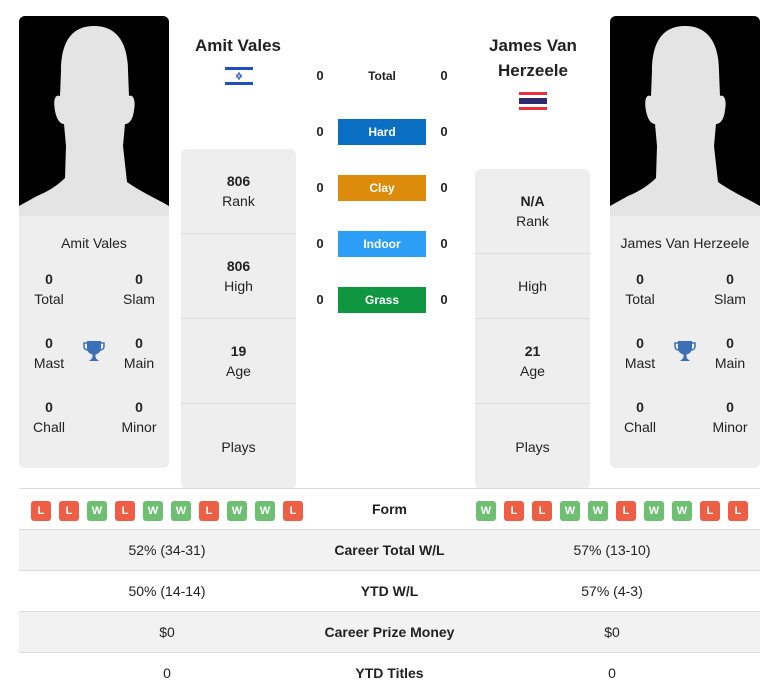  I want to click on surface-grass-badge: Grass, so click(382, 300).